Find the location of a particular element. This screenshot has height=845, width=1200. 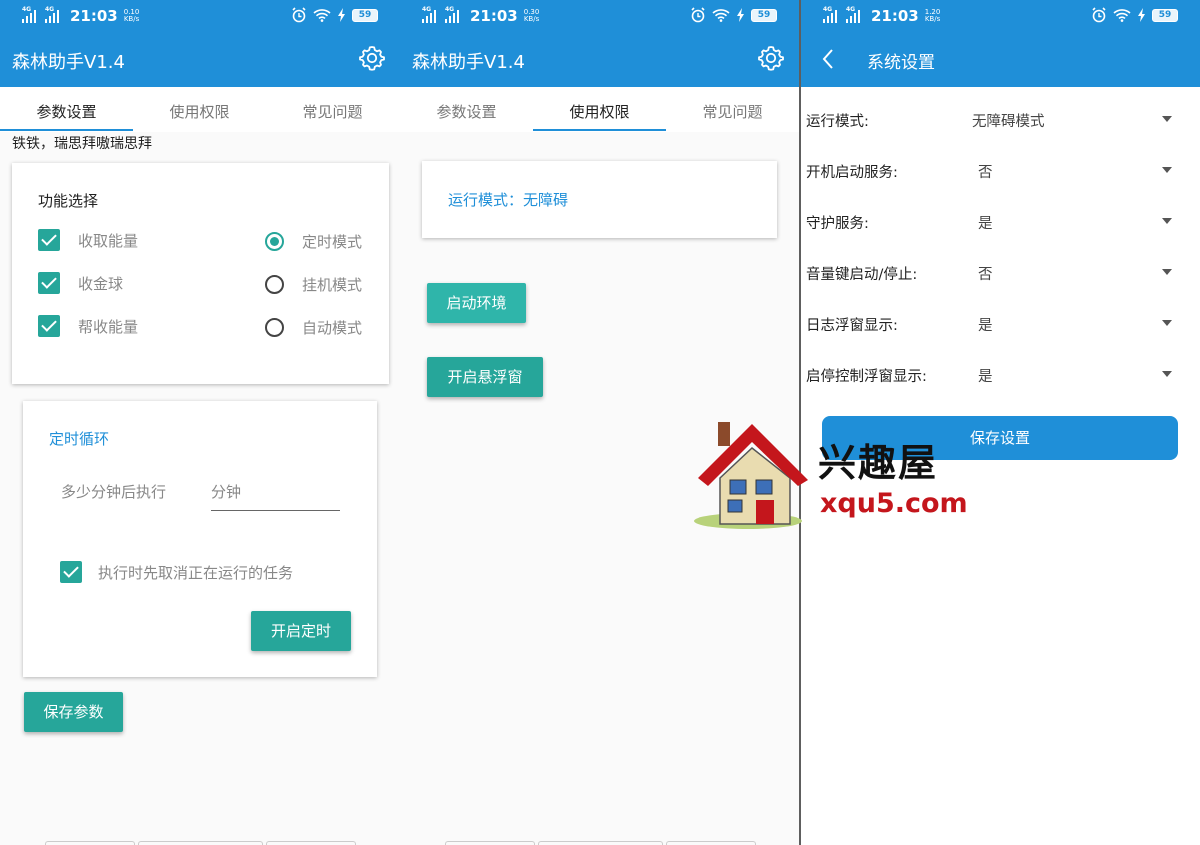

setting-boot-service: 开机启动服务: 否 is located at coordinates (996, 172).